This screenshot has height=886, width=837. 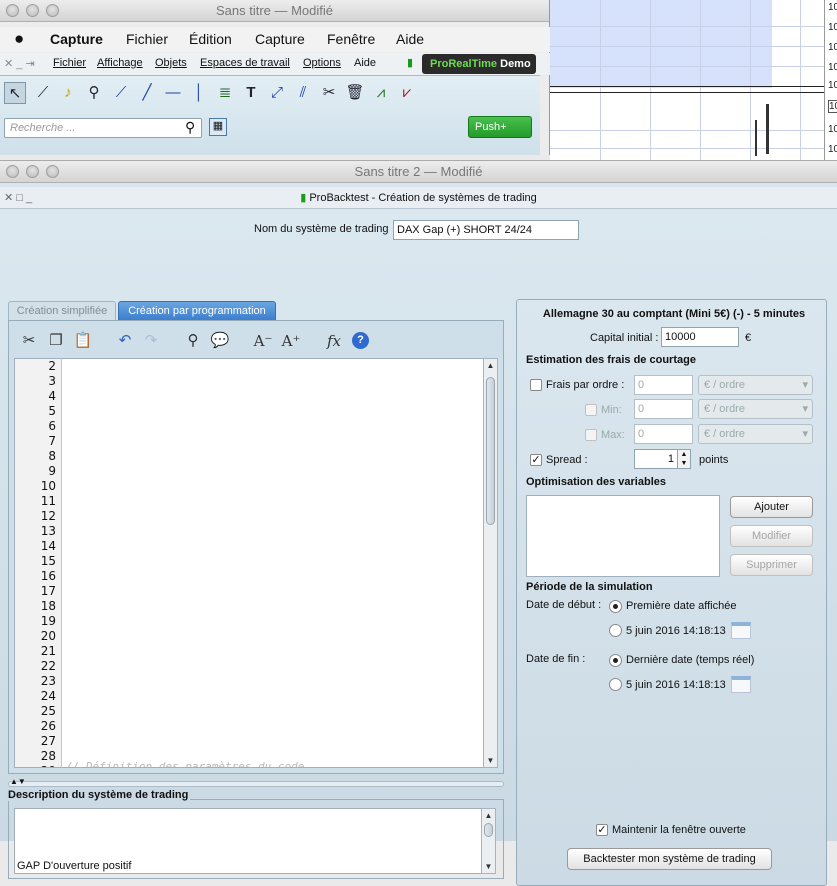 I want to click on help-icon: ?, so click(x=360, y=340).